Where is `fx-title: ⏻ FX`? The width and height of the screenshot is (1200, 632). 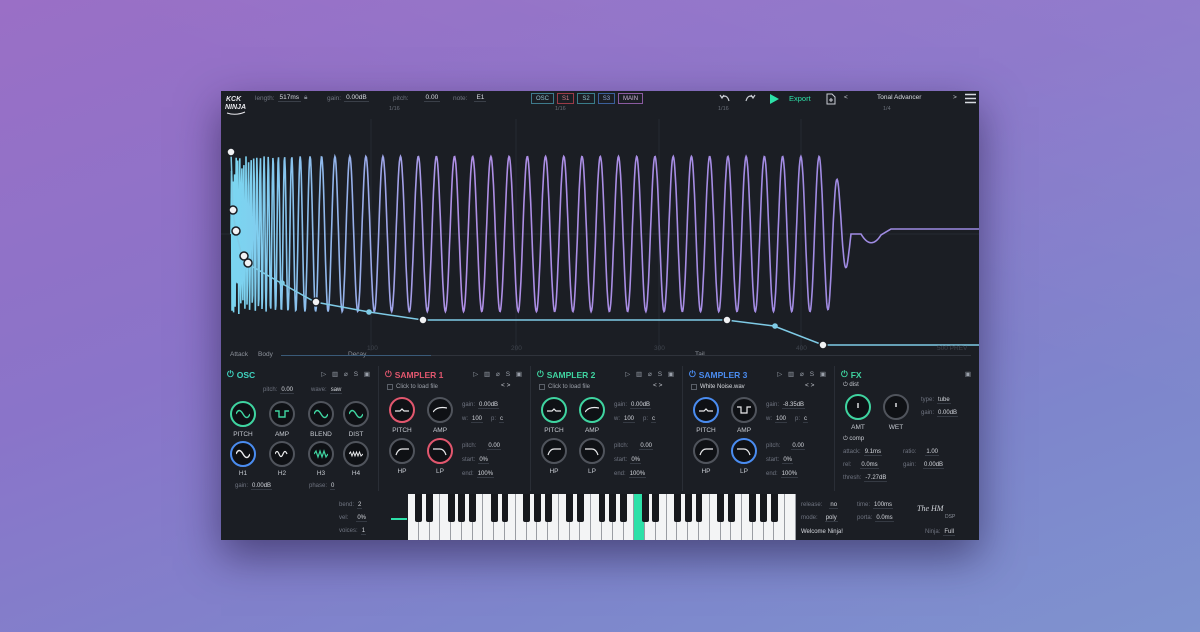
fx-title: ⏻ FX is located at coordinates (851, 374).